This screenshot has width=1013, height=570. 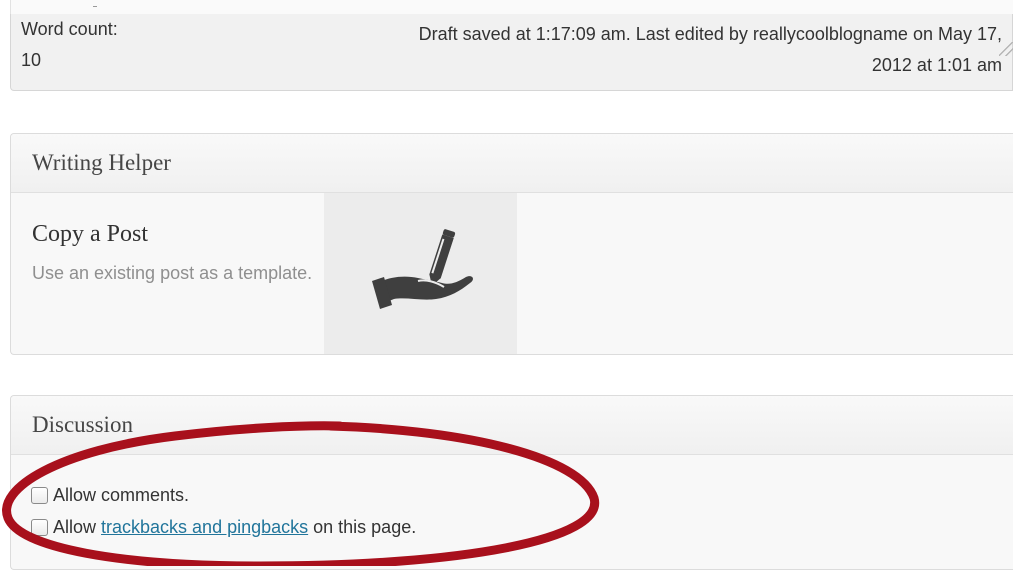 I want to click on copy-post-title: Copy a Post, so click(x=90, y=234).